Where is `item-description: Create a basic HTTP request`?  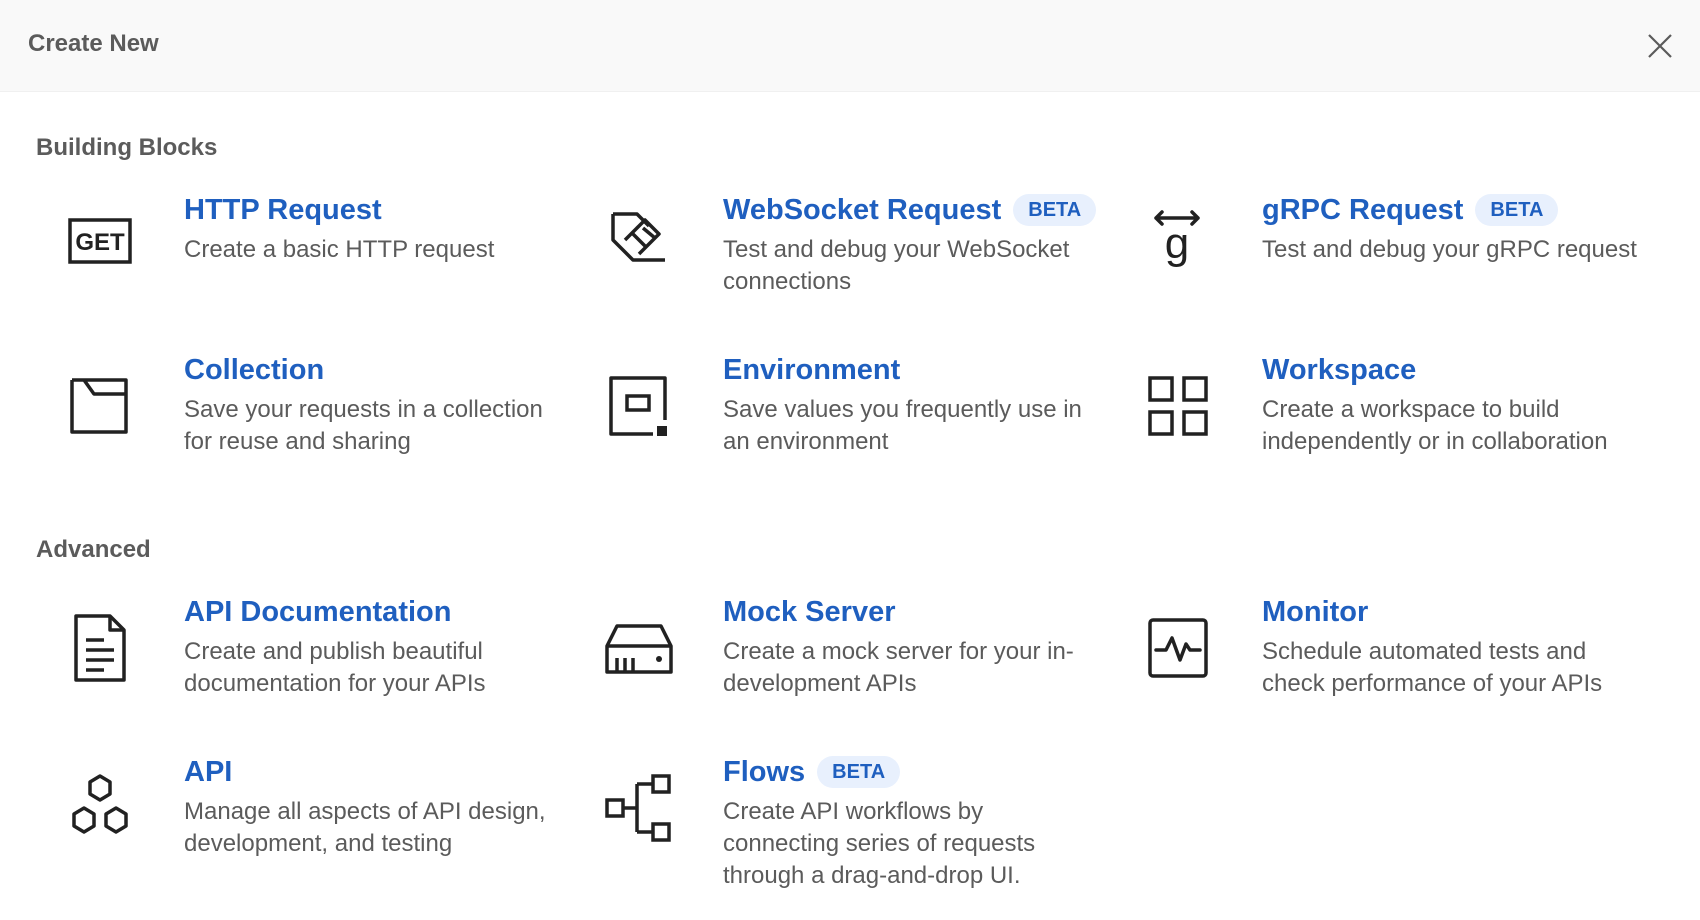 item-description: Create a basic HTTP request is located at coordinates (339, 249).